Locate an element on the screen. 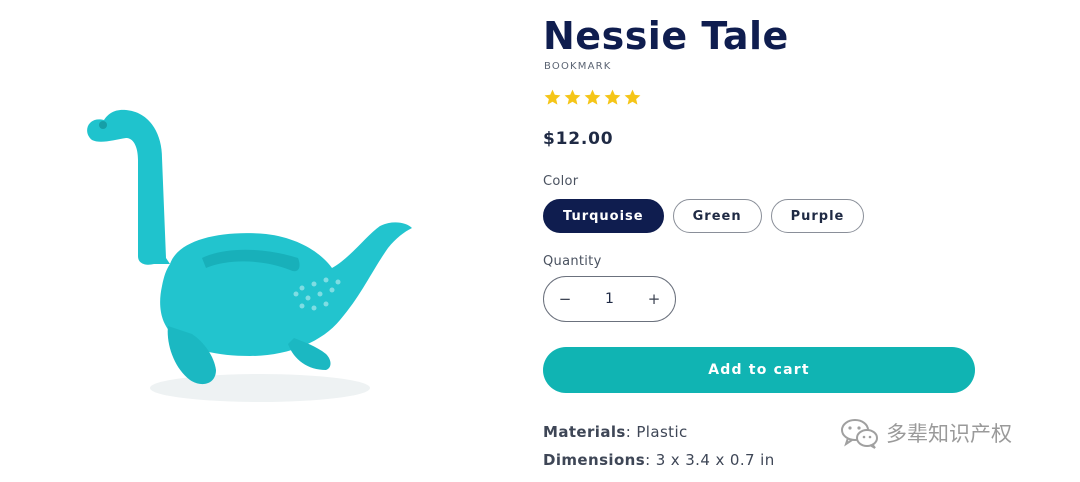 Image resolution: width=1080 pixels, height=482 pixels. product-category: BOOKMARK is located at coordinates (578, 66).